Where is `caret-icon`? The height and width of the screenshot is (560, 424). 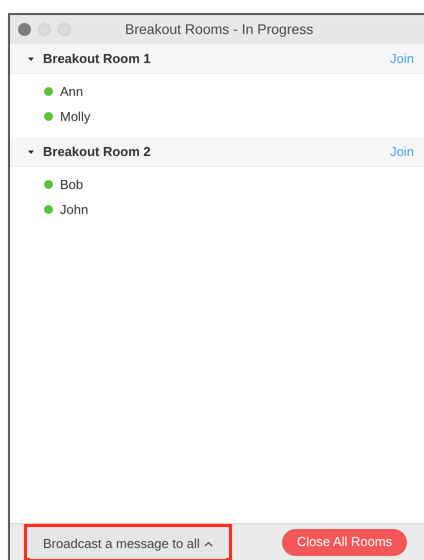
caret-icon is located at coordinates (208, 543).